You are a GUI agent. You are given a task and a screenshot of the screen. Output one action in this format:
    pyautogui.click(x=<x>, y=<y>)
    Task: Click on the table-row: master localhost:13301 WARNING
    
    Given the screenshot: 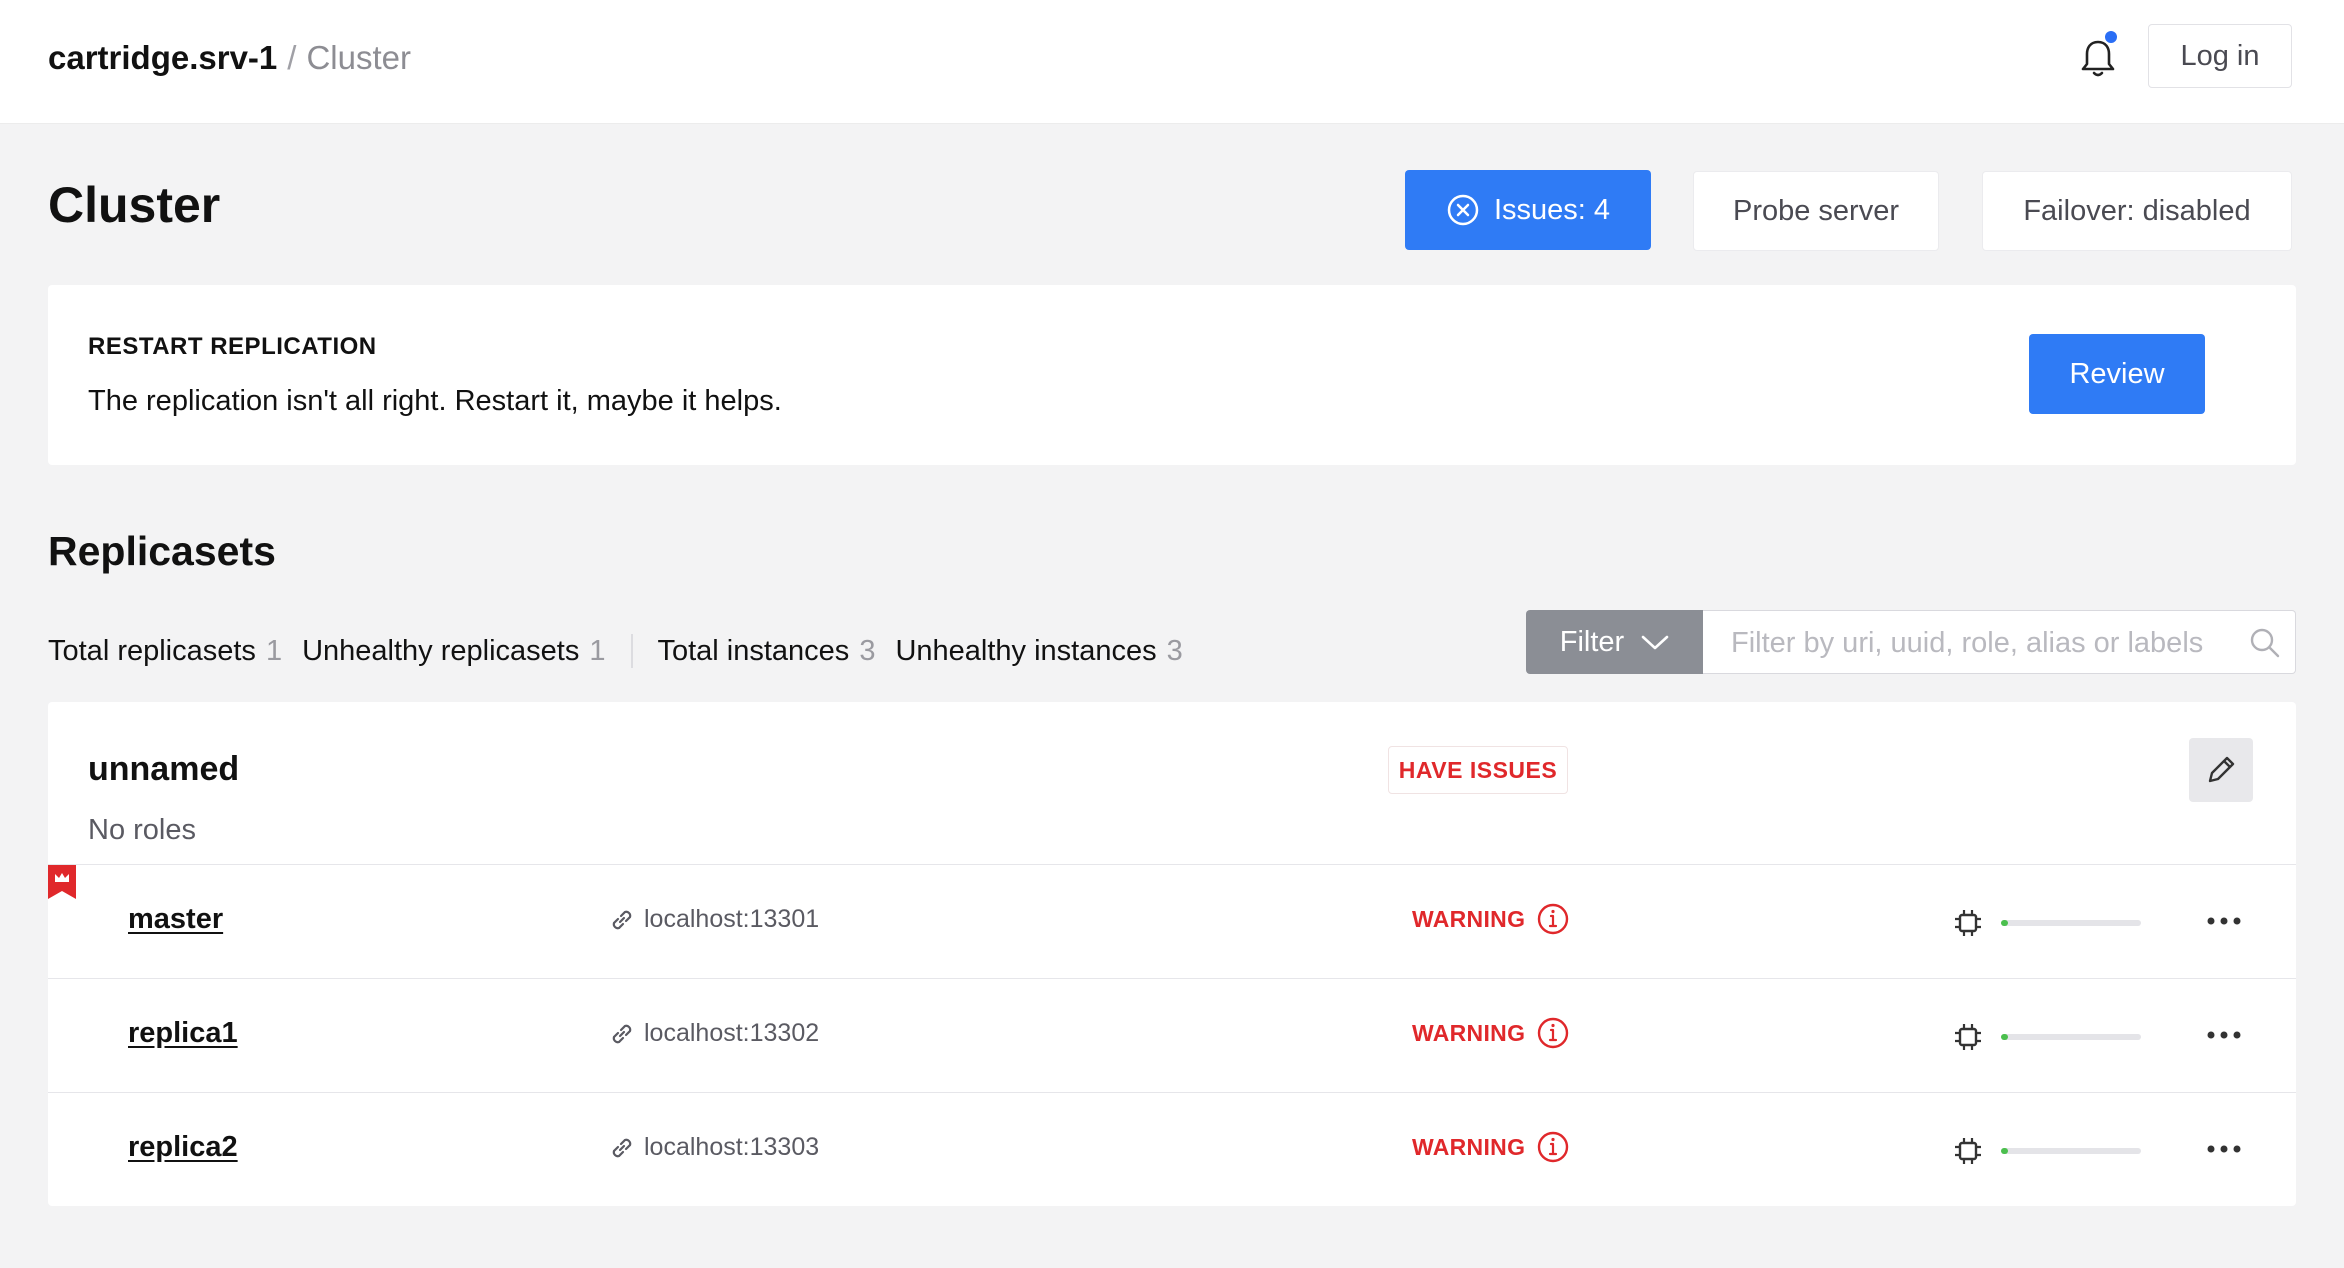 What is the action you would take?
    pyautogui.click(x=1172, y=921)
    